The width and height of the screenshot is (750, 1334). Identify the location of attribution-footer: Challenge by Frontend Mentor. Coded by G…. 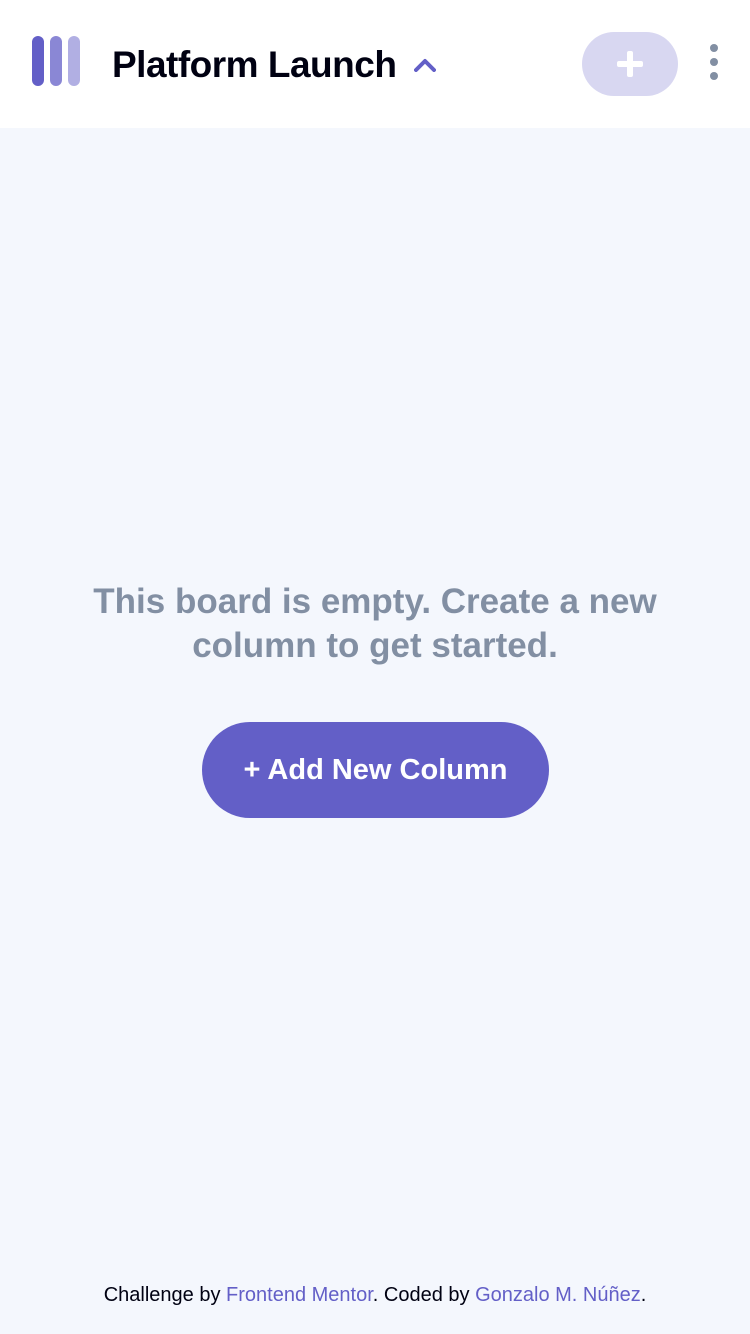
(375, 1295).